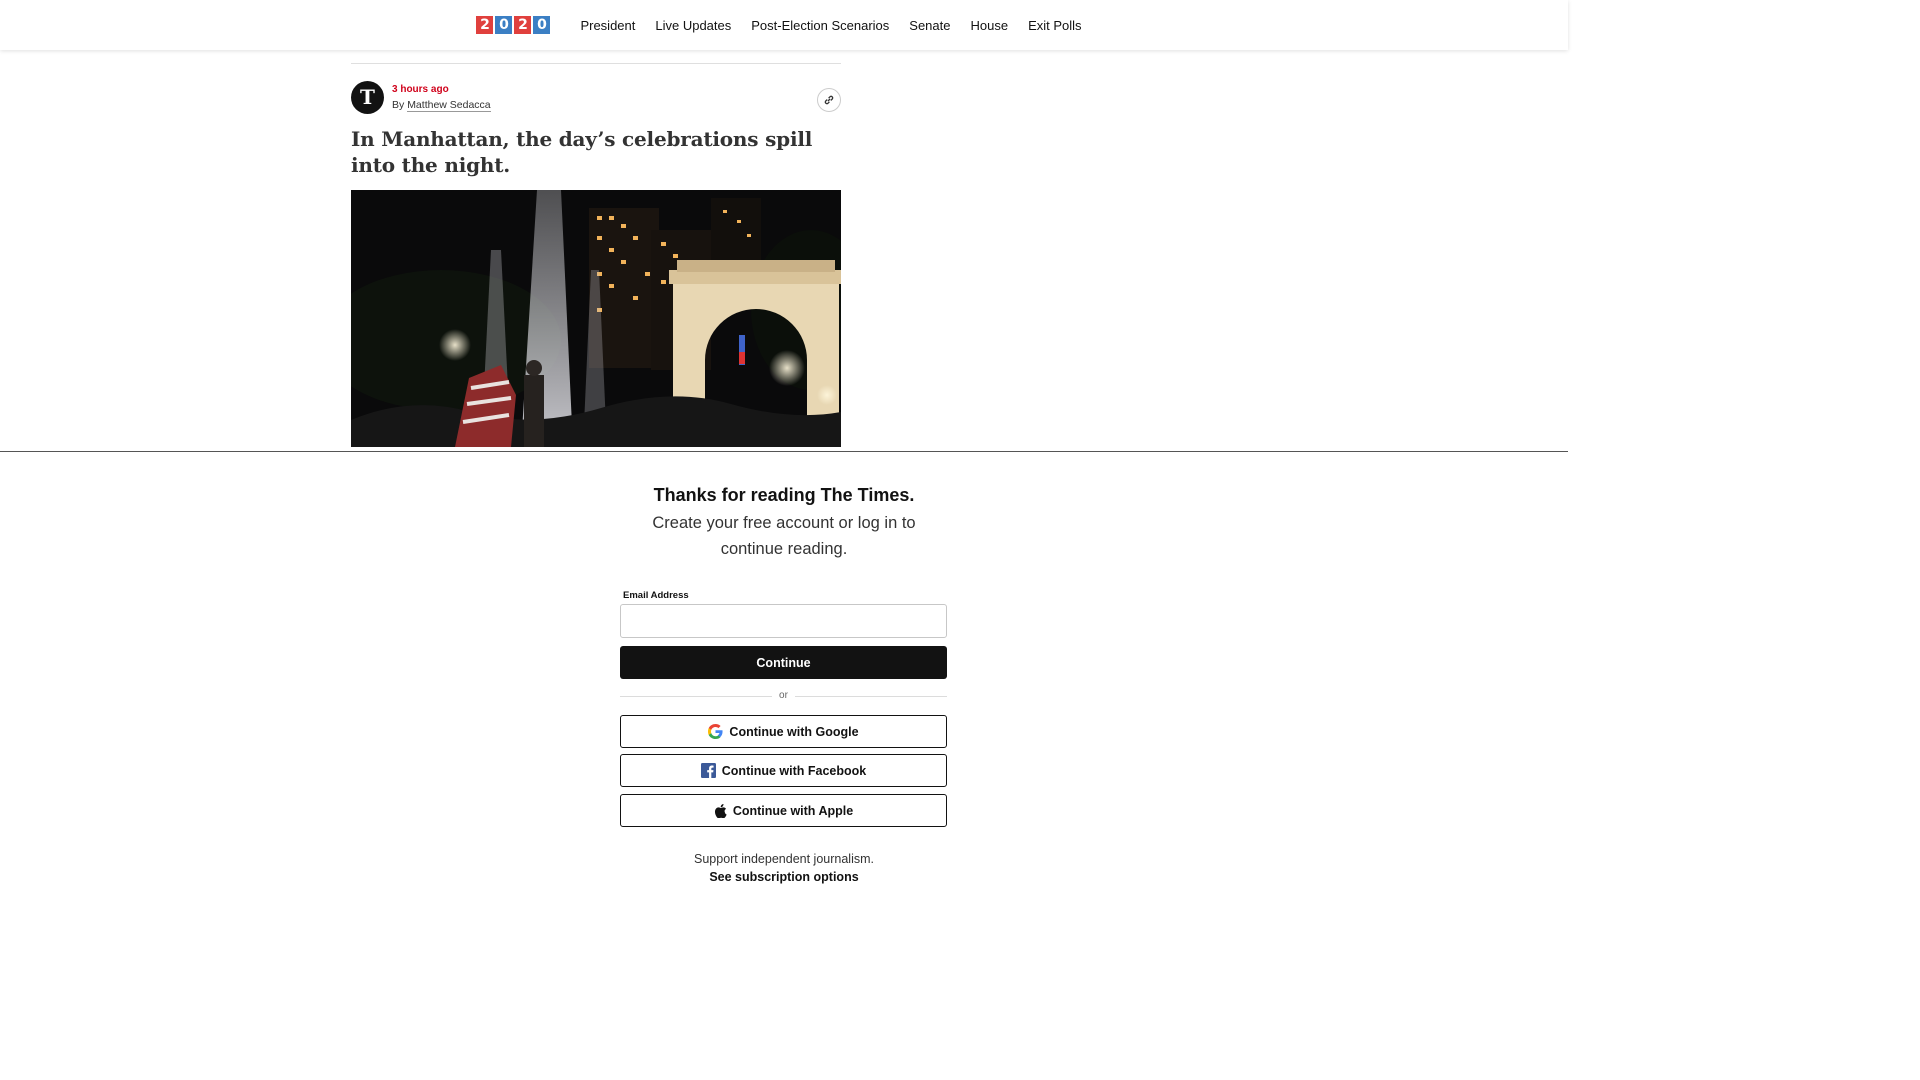 Image resolution: width=1920 pixels, height=1080 pixels. I want to click on support-text: Support independent journalism., so click(784, 859).